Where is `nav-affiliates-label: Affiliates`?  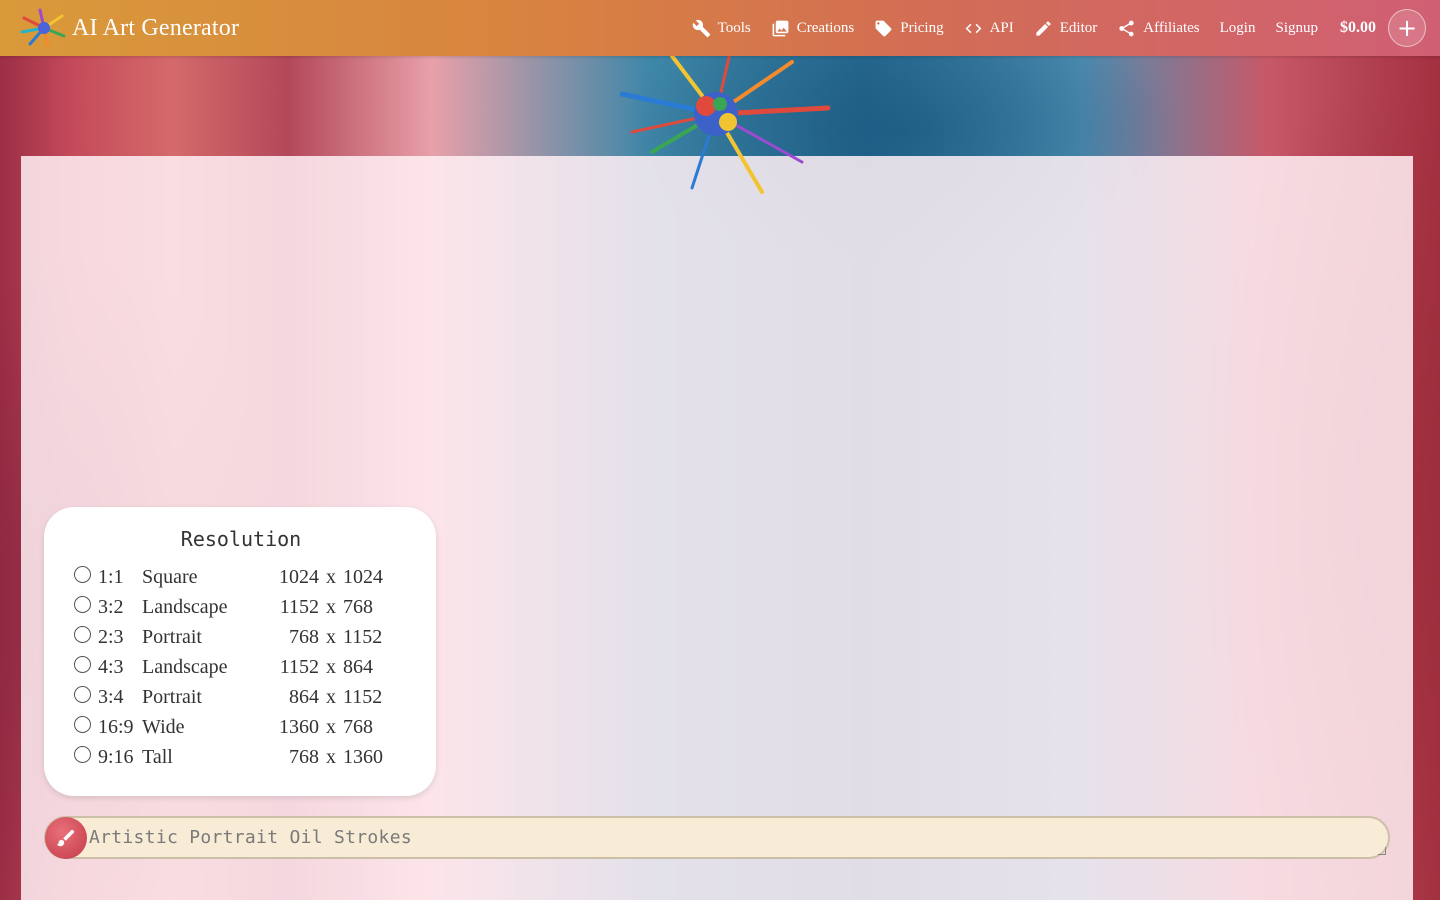 nav-affiliates-label: Affiliates is located at coordinates (1171, 27).